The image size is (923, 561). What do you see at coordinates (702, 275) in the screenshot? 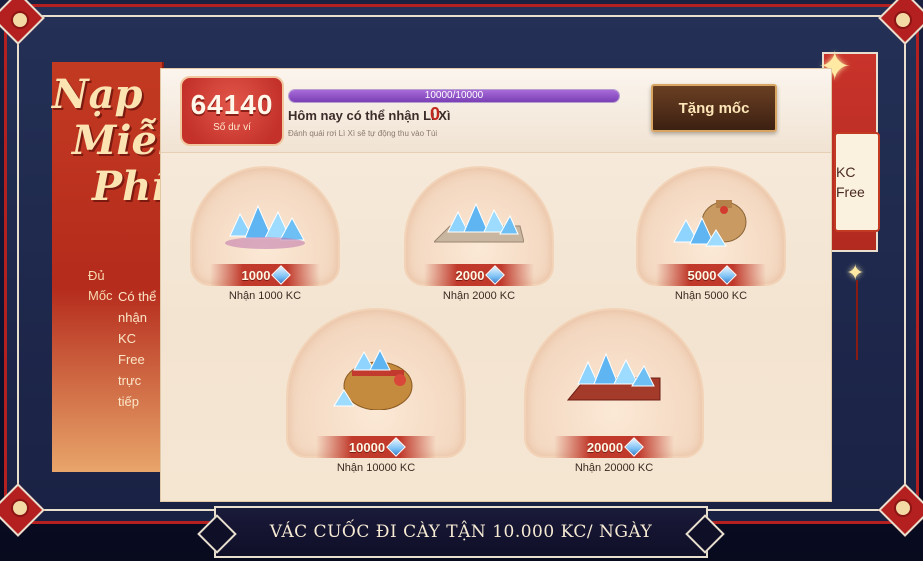
I see `reward-amount: 5000` at bounding box center [702, 275].